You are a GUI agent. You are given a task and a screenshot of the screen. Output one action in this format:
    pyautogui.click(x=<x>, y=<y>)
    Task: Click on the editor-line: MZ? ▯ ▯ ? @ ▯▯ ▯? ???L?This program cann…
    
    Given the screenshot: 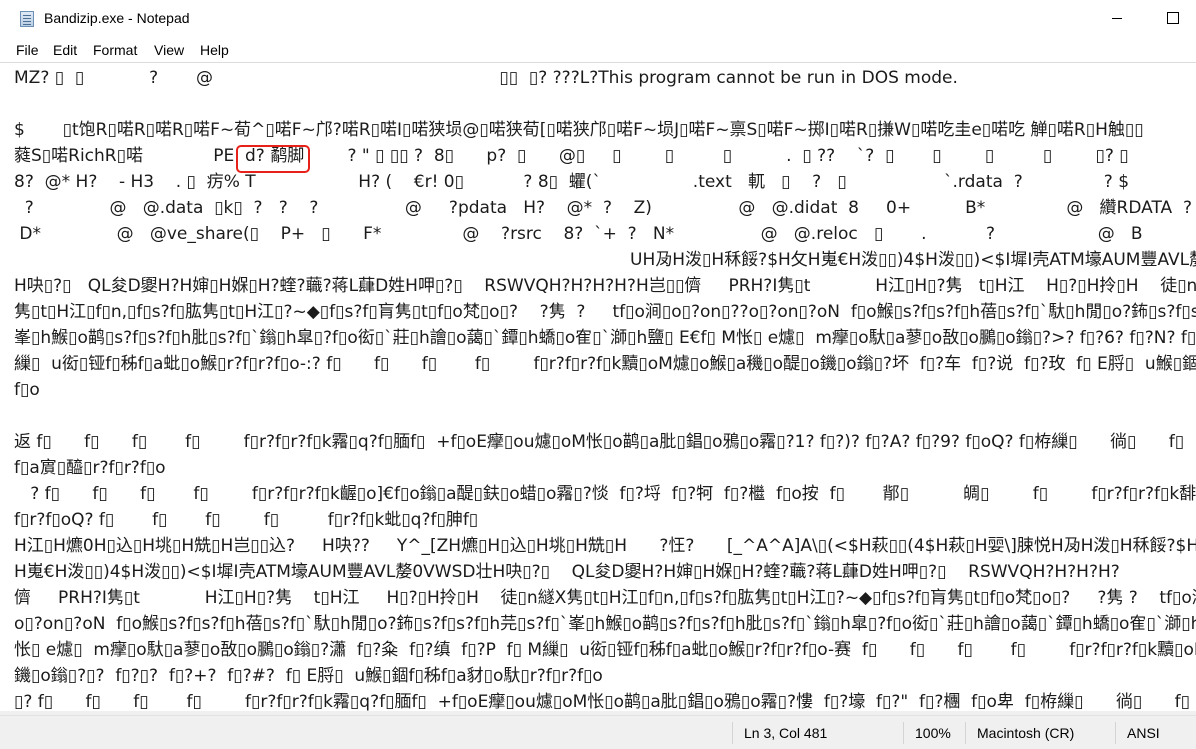 What is the action you would take?
    pyautogui.click(x=486, y=78)
    